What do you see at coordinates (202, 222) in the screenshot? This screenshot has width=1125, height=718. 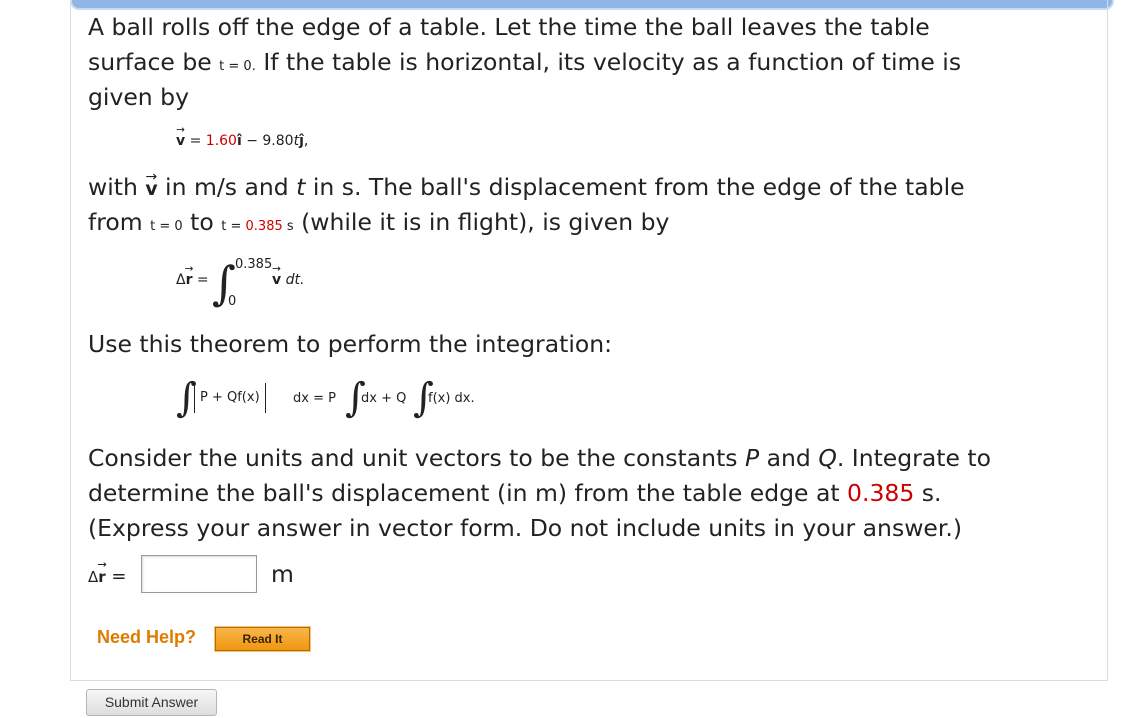 I see `problem-text: to` at bounding box center [202, 222].